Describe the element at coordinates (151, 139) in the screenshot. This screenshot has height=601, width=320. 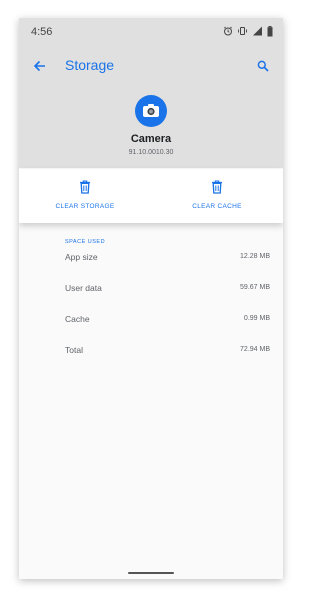
I see `app-name: Camera` at that location.